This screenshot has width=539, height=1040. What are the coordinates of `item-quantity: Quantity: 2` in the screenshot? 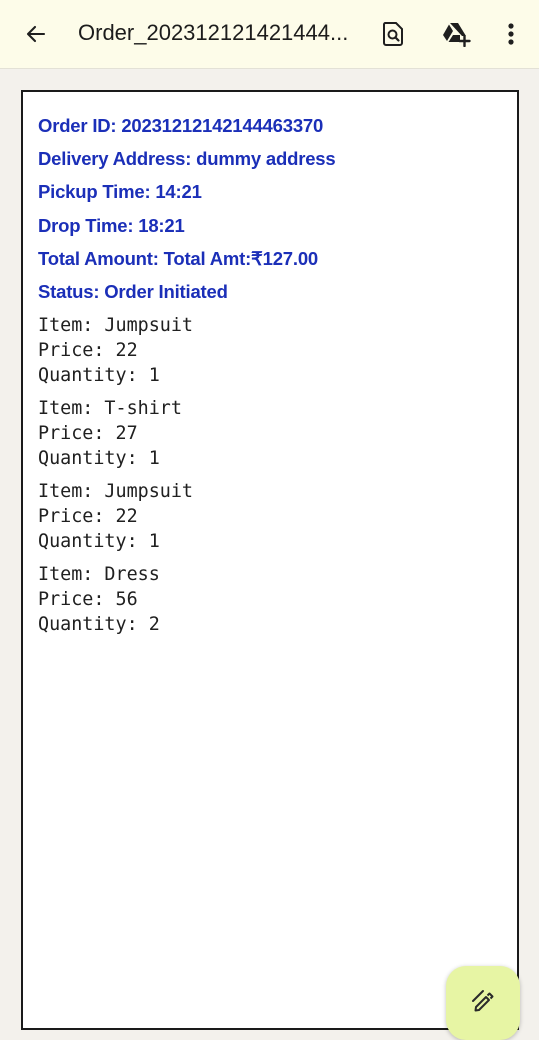 It's located at (99, 624).